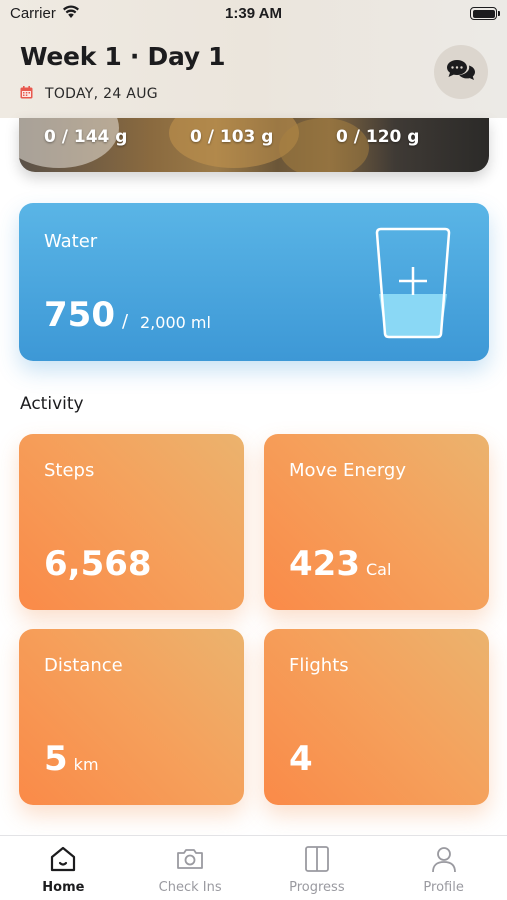 The image size is (507, 900). I want to click on steps-tile: Steps 6,568, so click(131, 522).